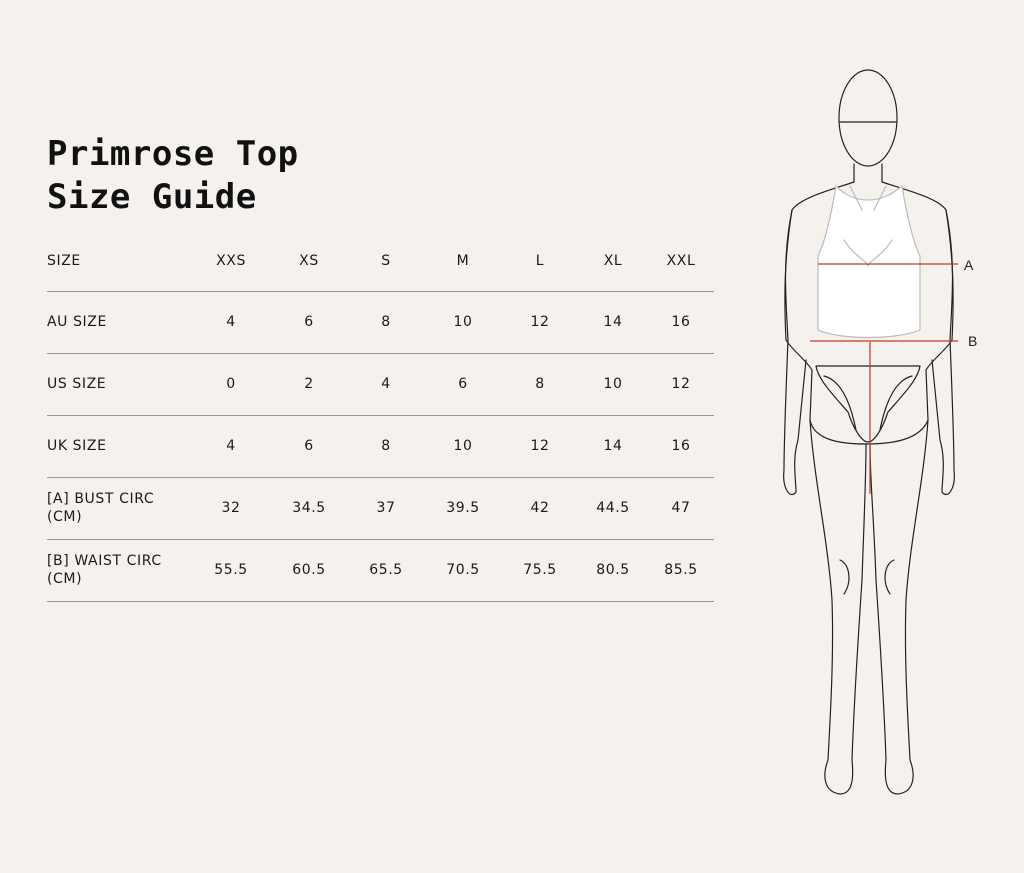  Describe the element at coordinates (309, 262) in the screenshot. I see `column-header: XS` at that location.